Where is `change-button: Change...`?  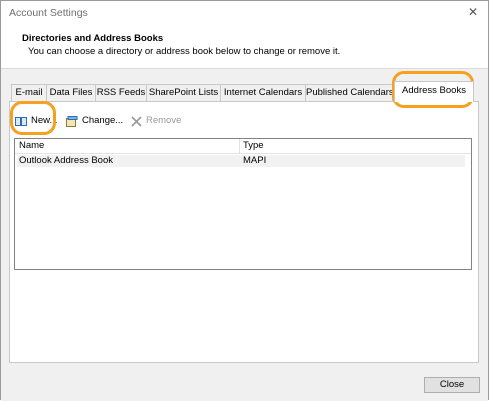
change-button: Change... is located at coordinates (94, 121).